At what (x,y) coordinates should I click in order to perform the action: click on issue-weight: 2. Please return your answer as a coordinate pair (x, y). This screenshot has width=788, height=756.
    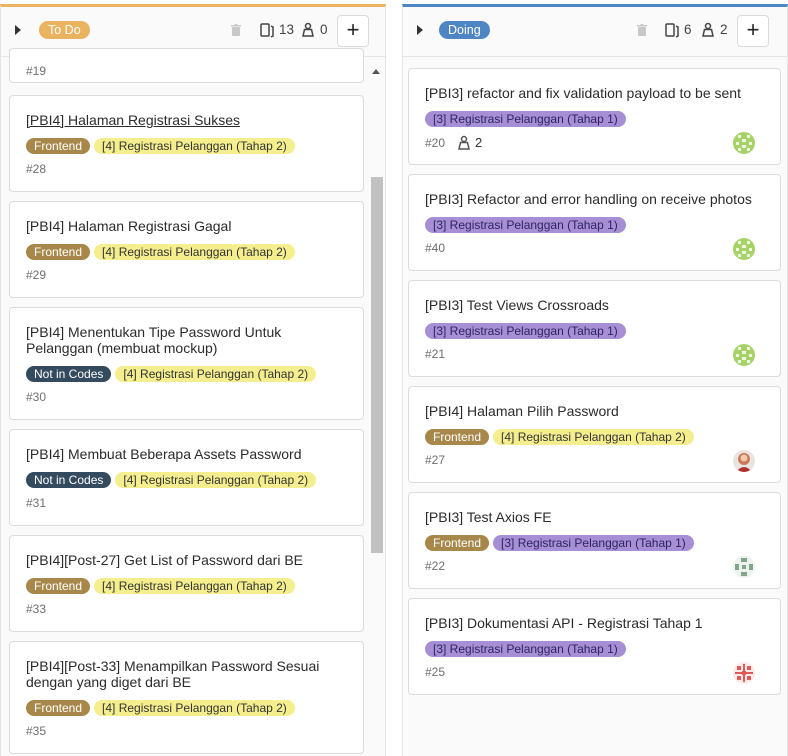
    Looking at the image, I should click on (469, 142).